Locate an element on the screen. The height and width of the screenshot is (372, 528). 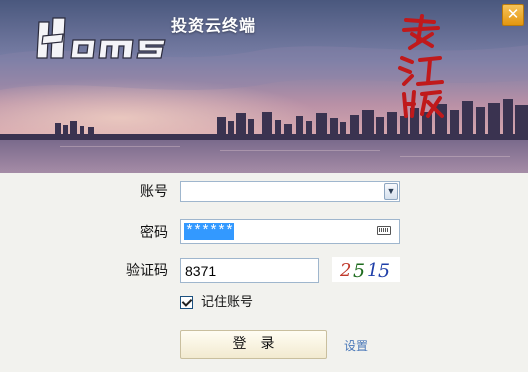
captcha-input: 8371 is located at coordinates (249, 270).